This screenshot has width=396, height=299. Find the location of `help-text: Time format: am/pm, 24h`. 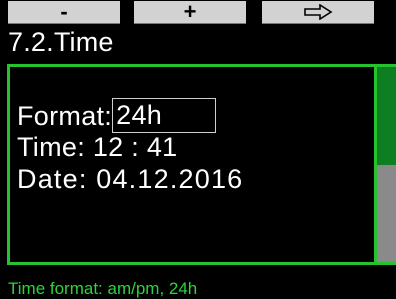

help-text: Time format: am/pm, 24h is located at coordinates (103, 288).